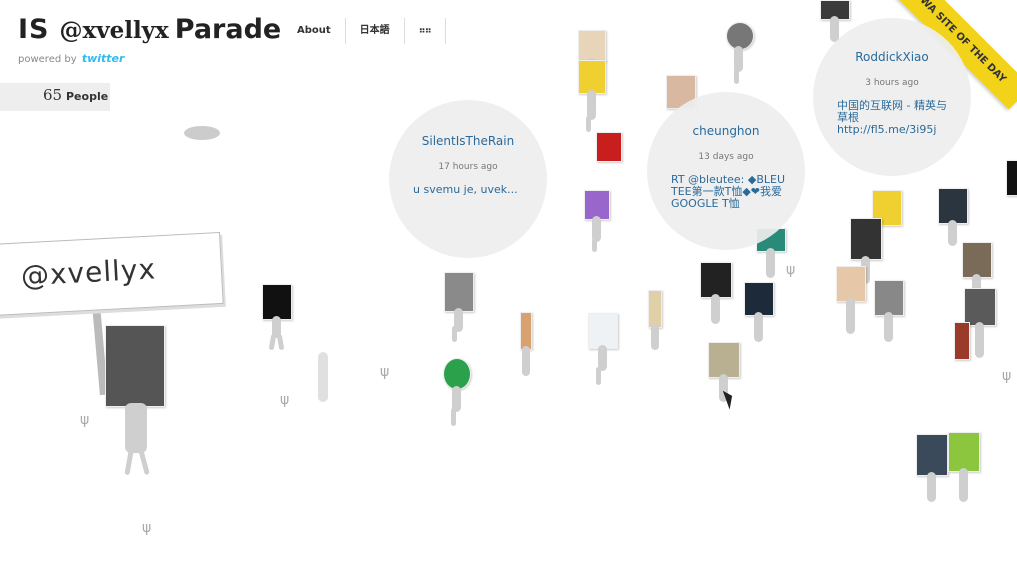 This screenshot has width=1017, height=571. I want to click on bubble-message: RT @bleutee: ◆BLEU TEE第一款T恤◆❤我爱GOOGLE T恤, so click(730, 192).